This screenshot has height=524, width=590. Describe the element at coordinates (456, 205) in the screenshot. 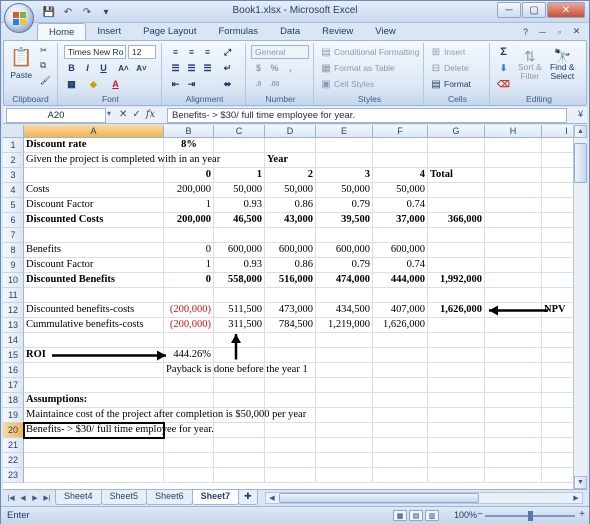

I see `cell-g5` at that location.